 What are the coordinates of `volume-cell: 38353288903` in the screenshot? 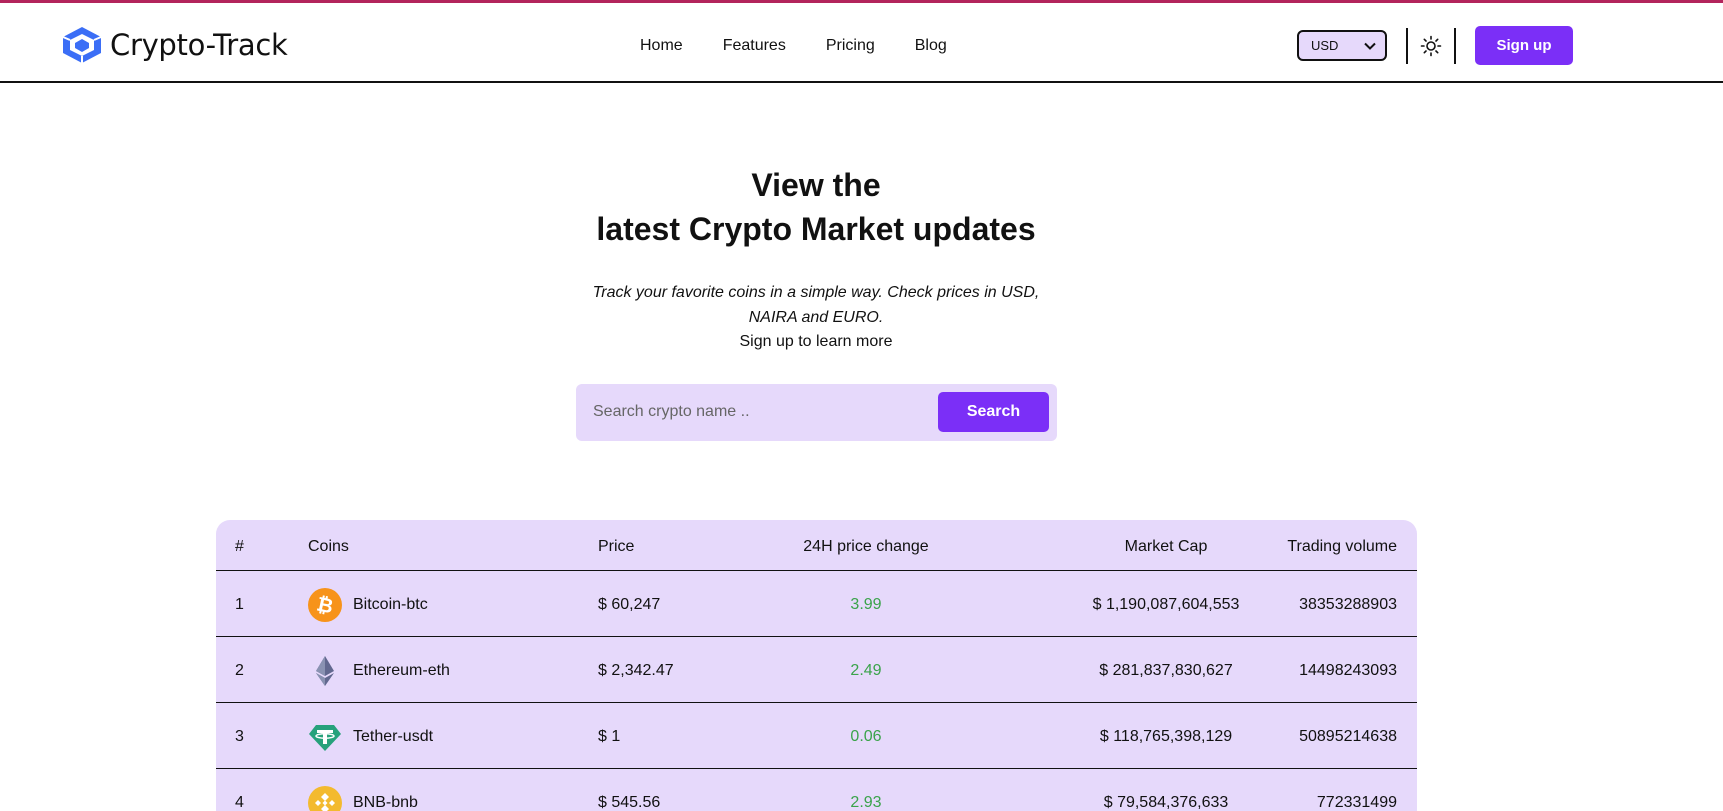 It's located at (1348, 604).